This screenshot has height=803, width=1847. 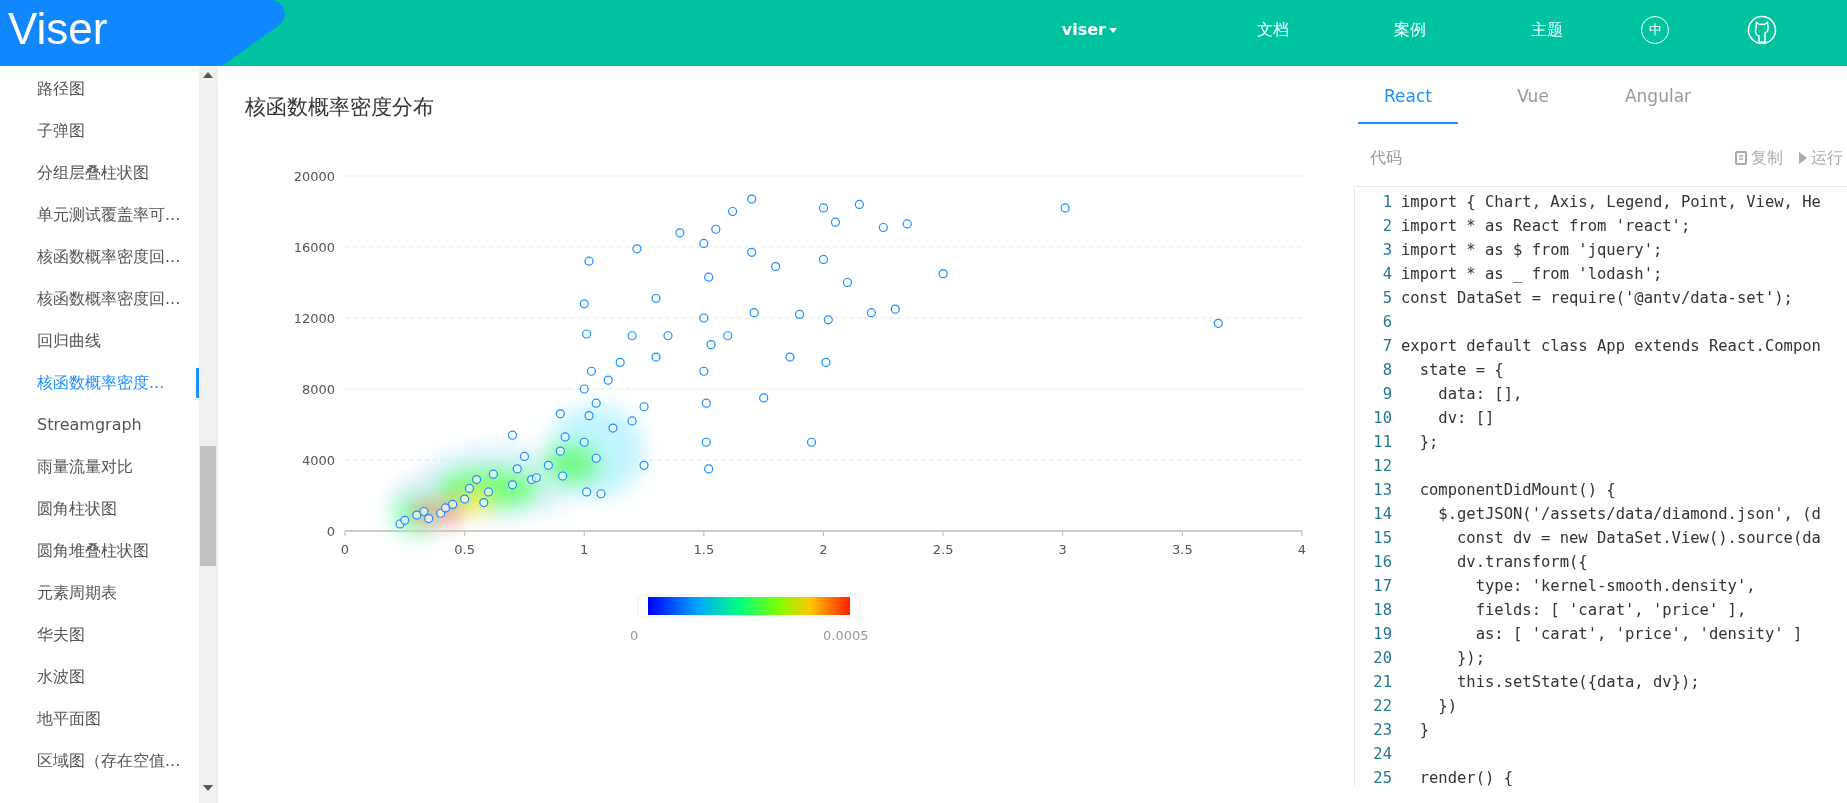 What do you see at coordinates (208, 434) in the screenshot?
I see `scrollbar` at bounding box center [208, 434].